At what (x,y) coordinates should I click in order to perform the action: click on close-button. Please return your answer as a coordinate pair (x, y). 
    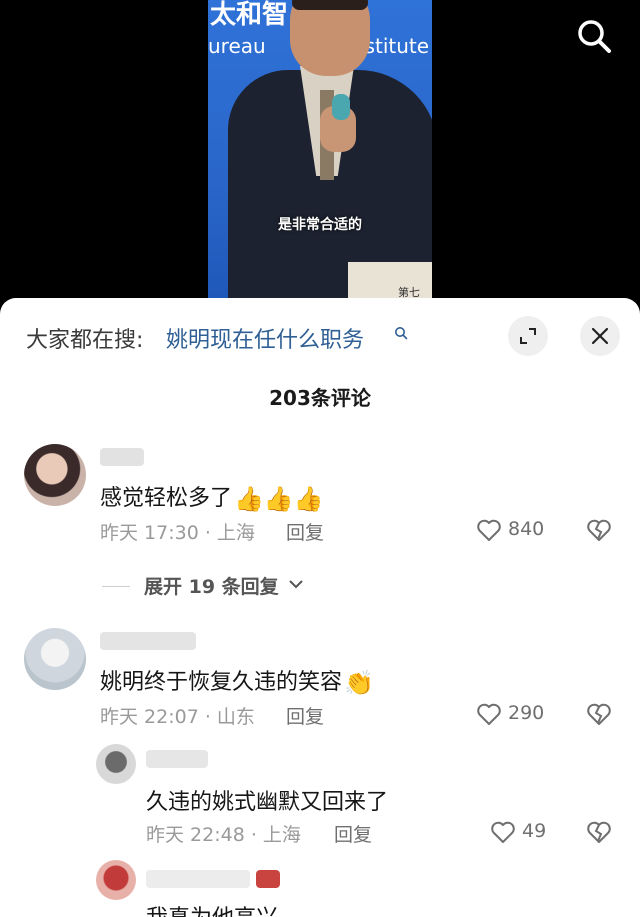
    Looking at the image, I should click on (600, 336).